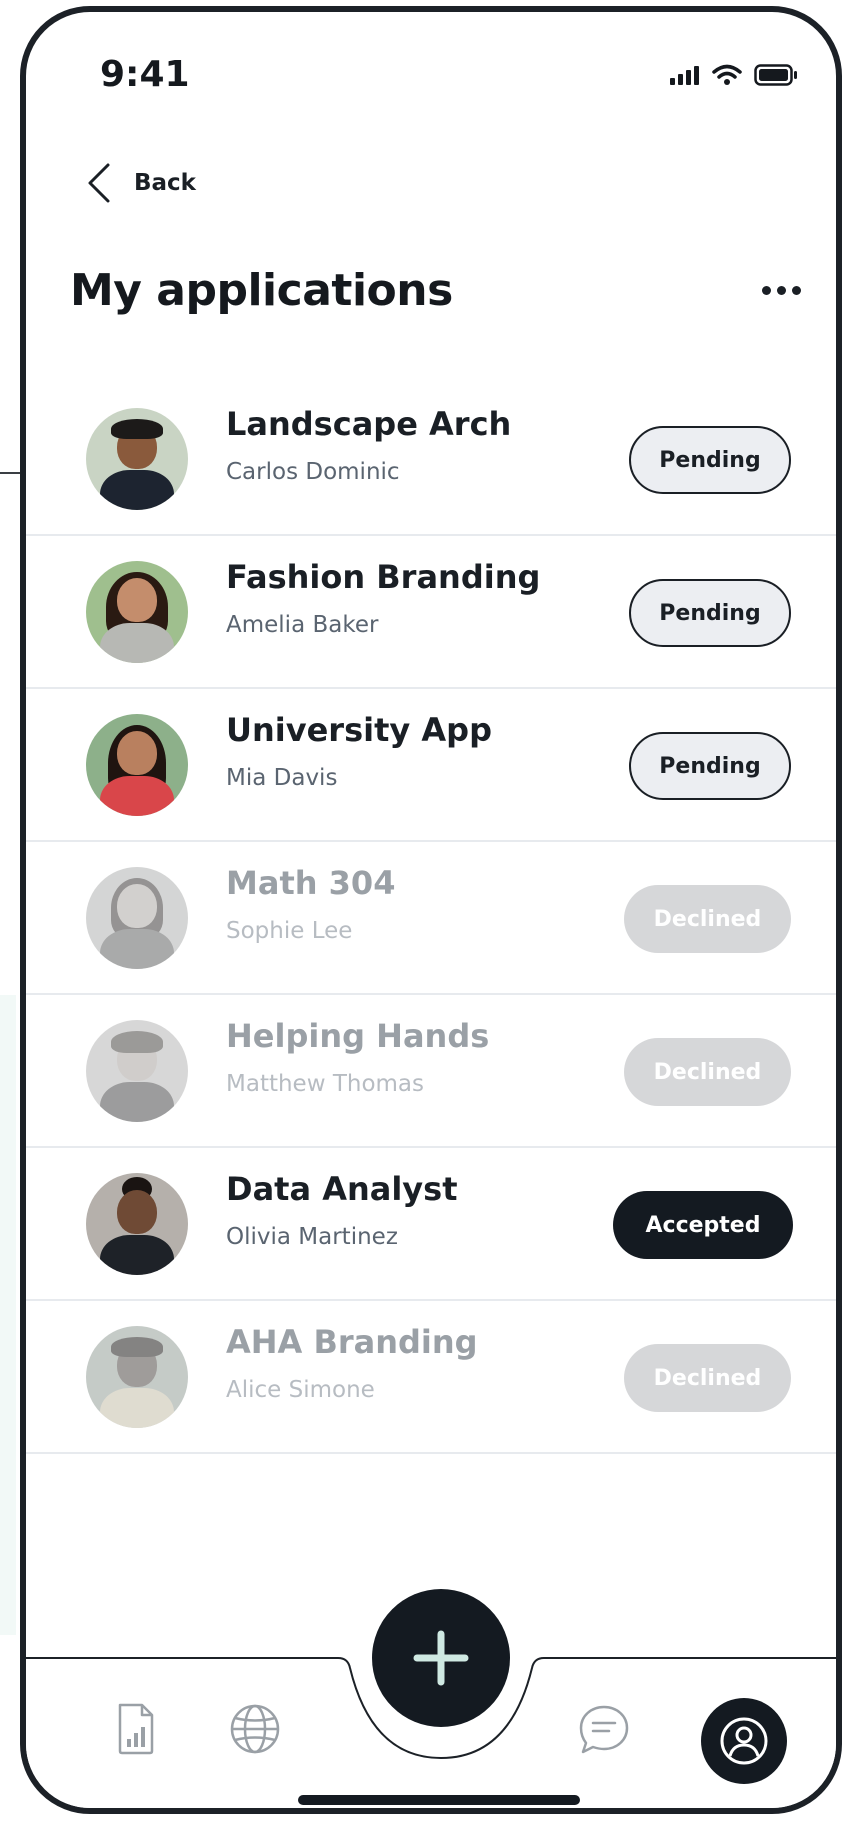  I want to click on application-row: Math 304 Sophie Lee Declined, so click(431, 918).